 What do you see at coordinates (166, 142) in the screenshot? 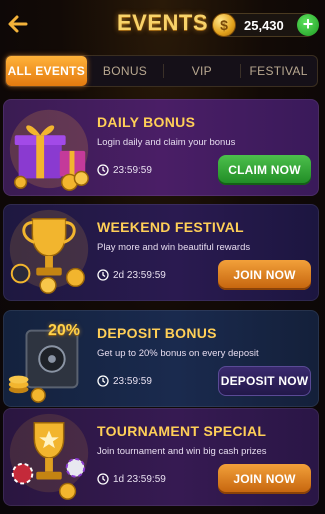
I see `event-description: Login daily and claim your bonus` at bounding box center [166, 142].